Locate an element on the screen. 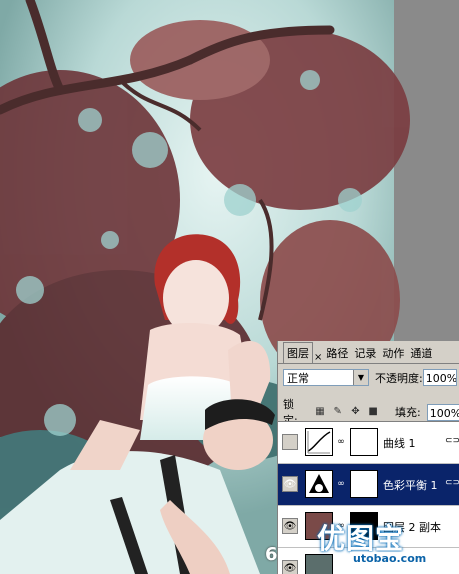  fill-label: 填充: is located at coordinates (407, 412).